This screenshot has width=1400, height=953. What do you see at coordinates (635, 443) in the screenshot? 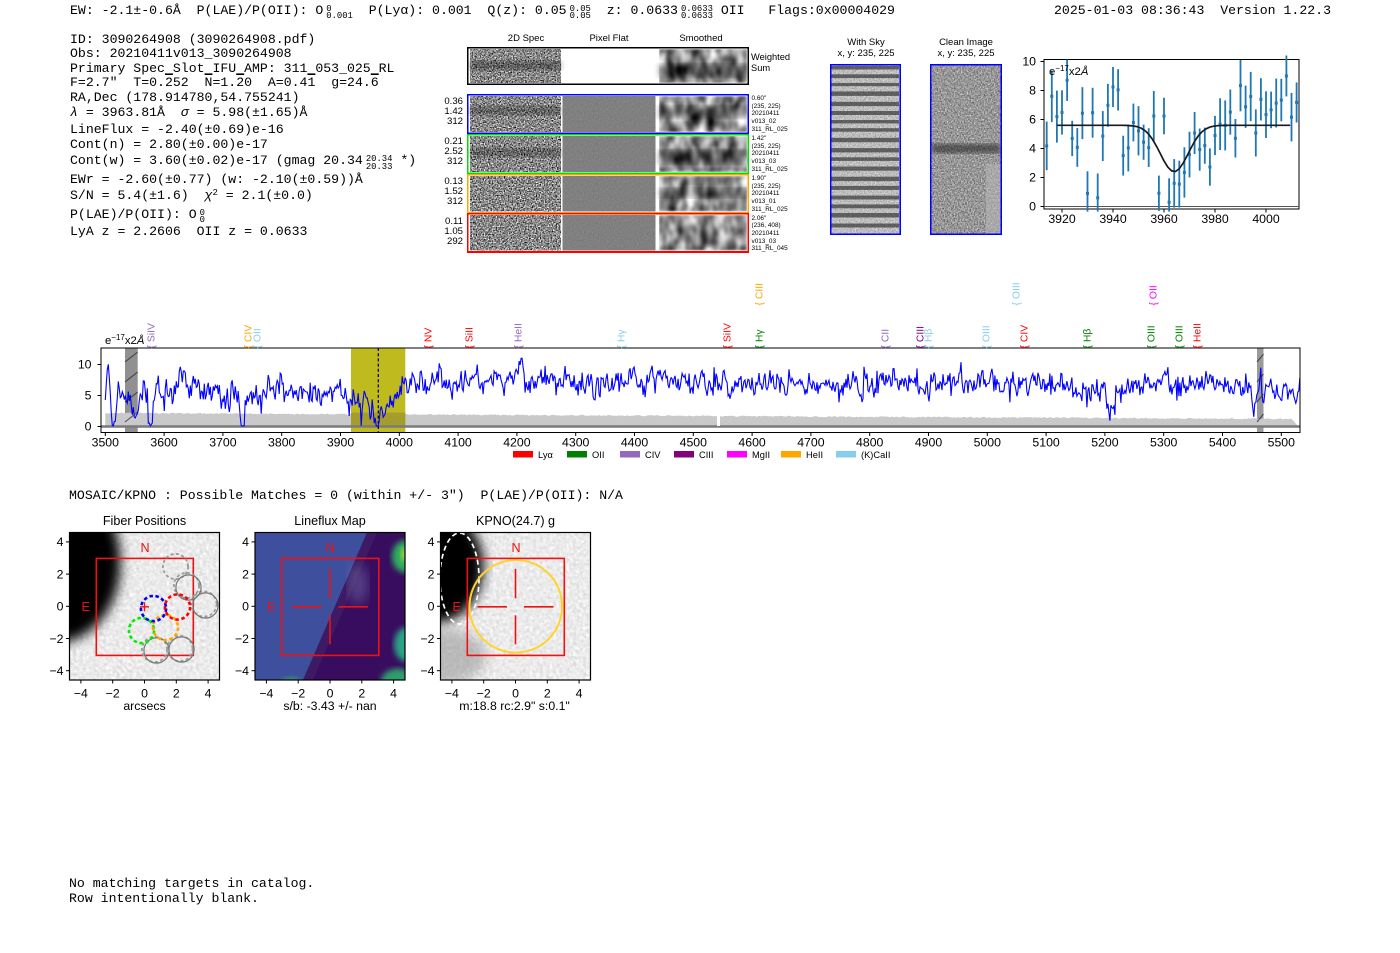
I see `svg-text: 4400` at bounding box center [635, 443].